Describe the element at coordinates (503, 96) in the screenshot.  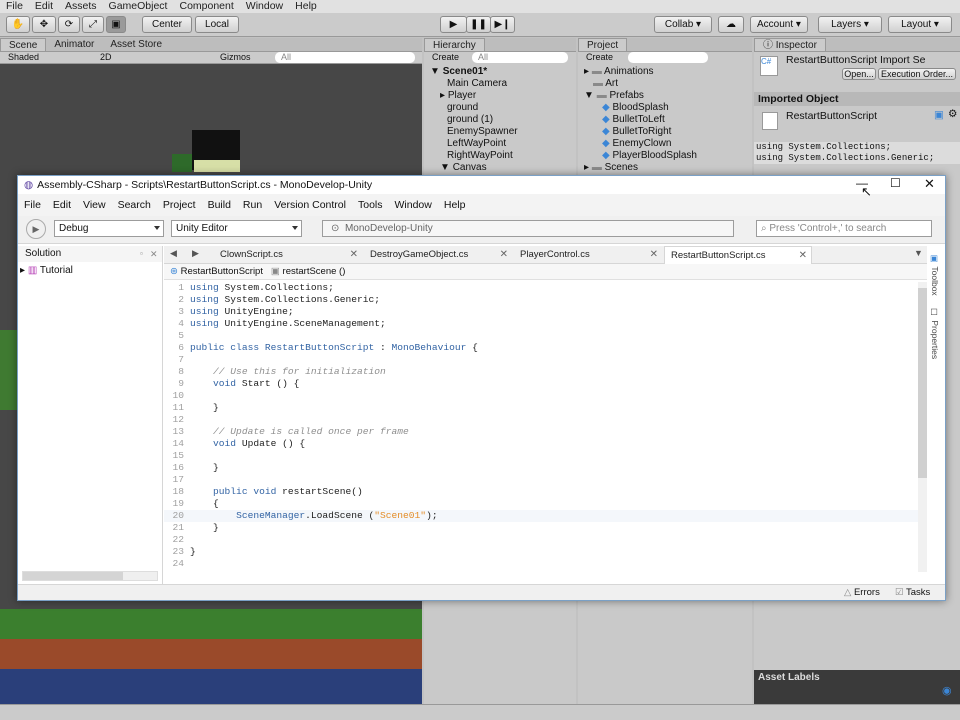
I see `hierarchy-item: ▸ Player` at that location.